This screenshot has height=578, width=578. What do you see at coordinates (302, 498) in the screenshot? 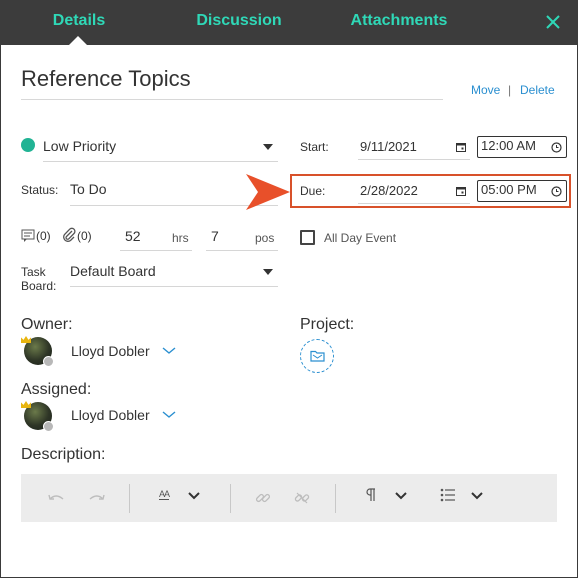
I see `unlink-icon` at bounding box center [302, 498].